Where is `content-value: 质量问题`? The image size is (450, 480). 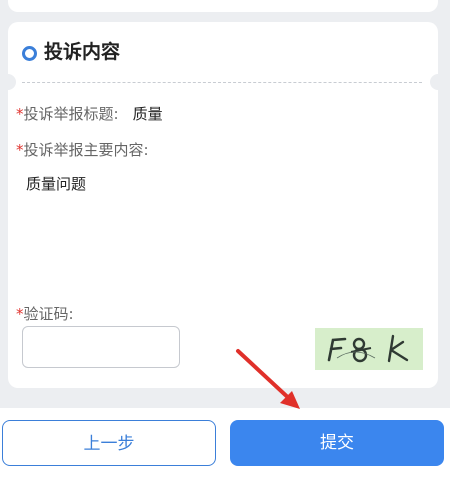 content-value: 质量问题 is located at coordinates (56, 184).